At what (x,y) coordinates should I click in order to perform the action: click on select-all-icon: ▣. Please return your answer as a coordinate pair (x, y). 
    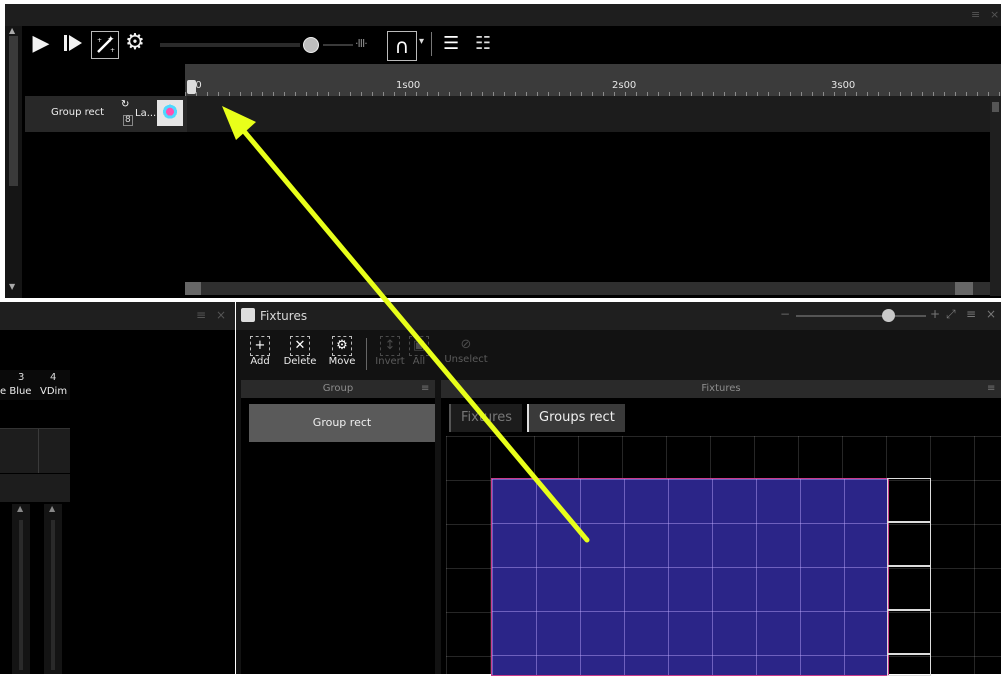
    Looking at the image, I should click on (419, 346).